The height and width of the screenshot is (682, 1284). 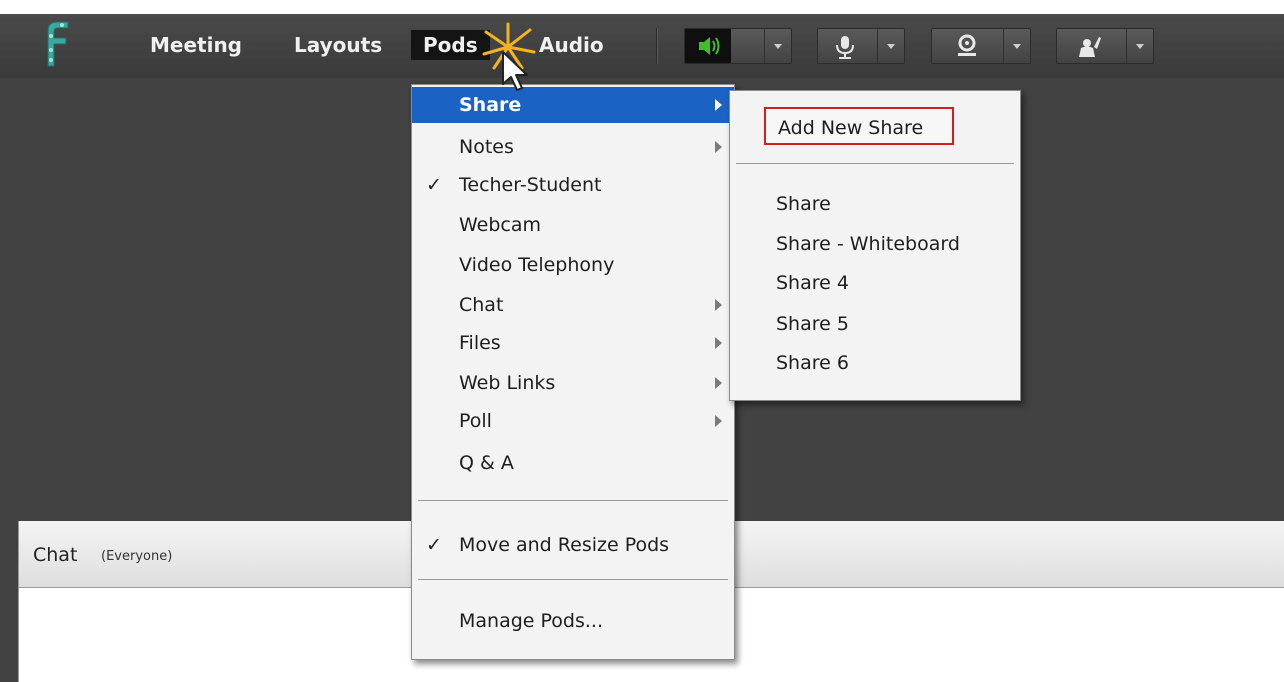 I want to click on menu-item-label: Notes, so click(x=486, y=147).